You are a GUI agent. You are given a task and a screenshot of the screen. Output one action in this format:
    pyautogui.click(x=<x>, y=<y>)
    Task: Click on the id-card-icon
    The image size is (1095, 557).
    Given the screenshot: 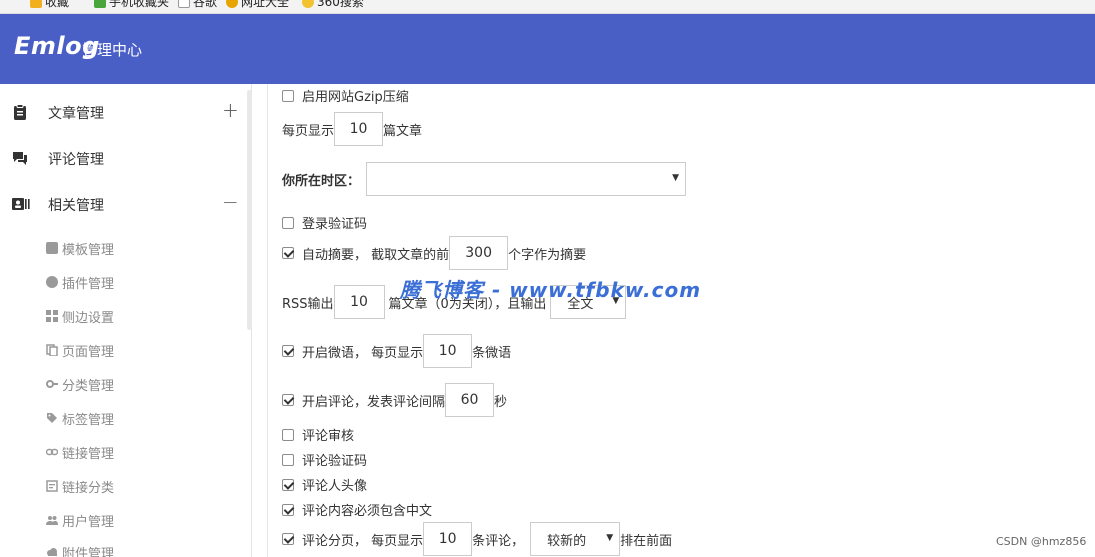 What is the action you would take?
    pyautogui.click(x=21, y=204)
    